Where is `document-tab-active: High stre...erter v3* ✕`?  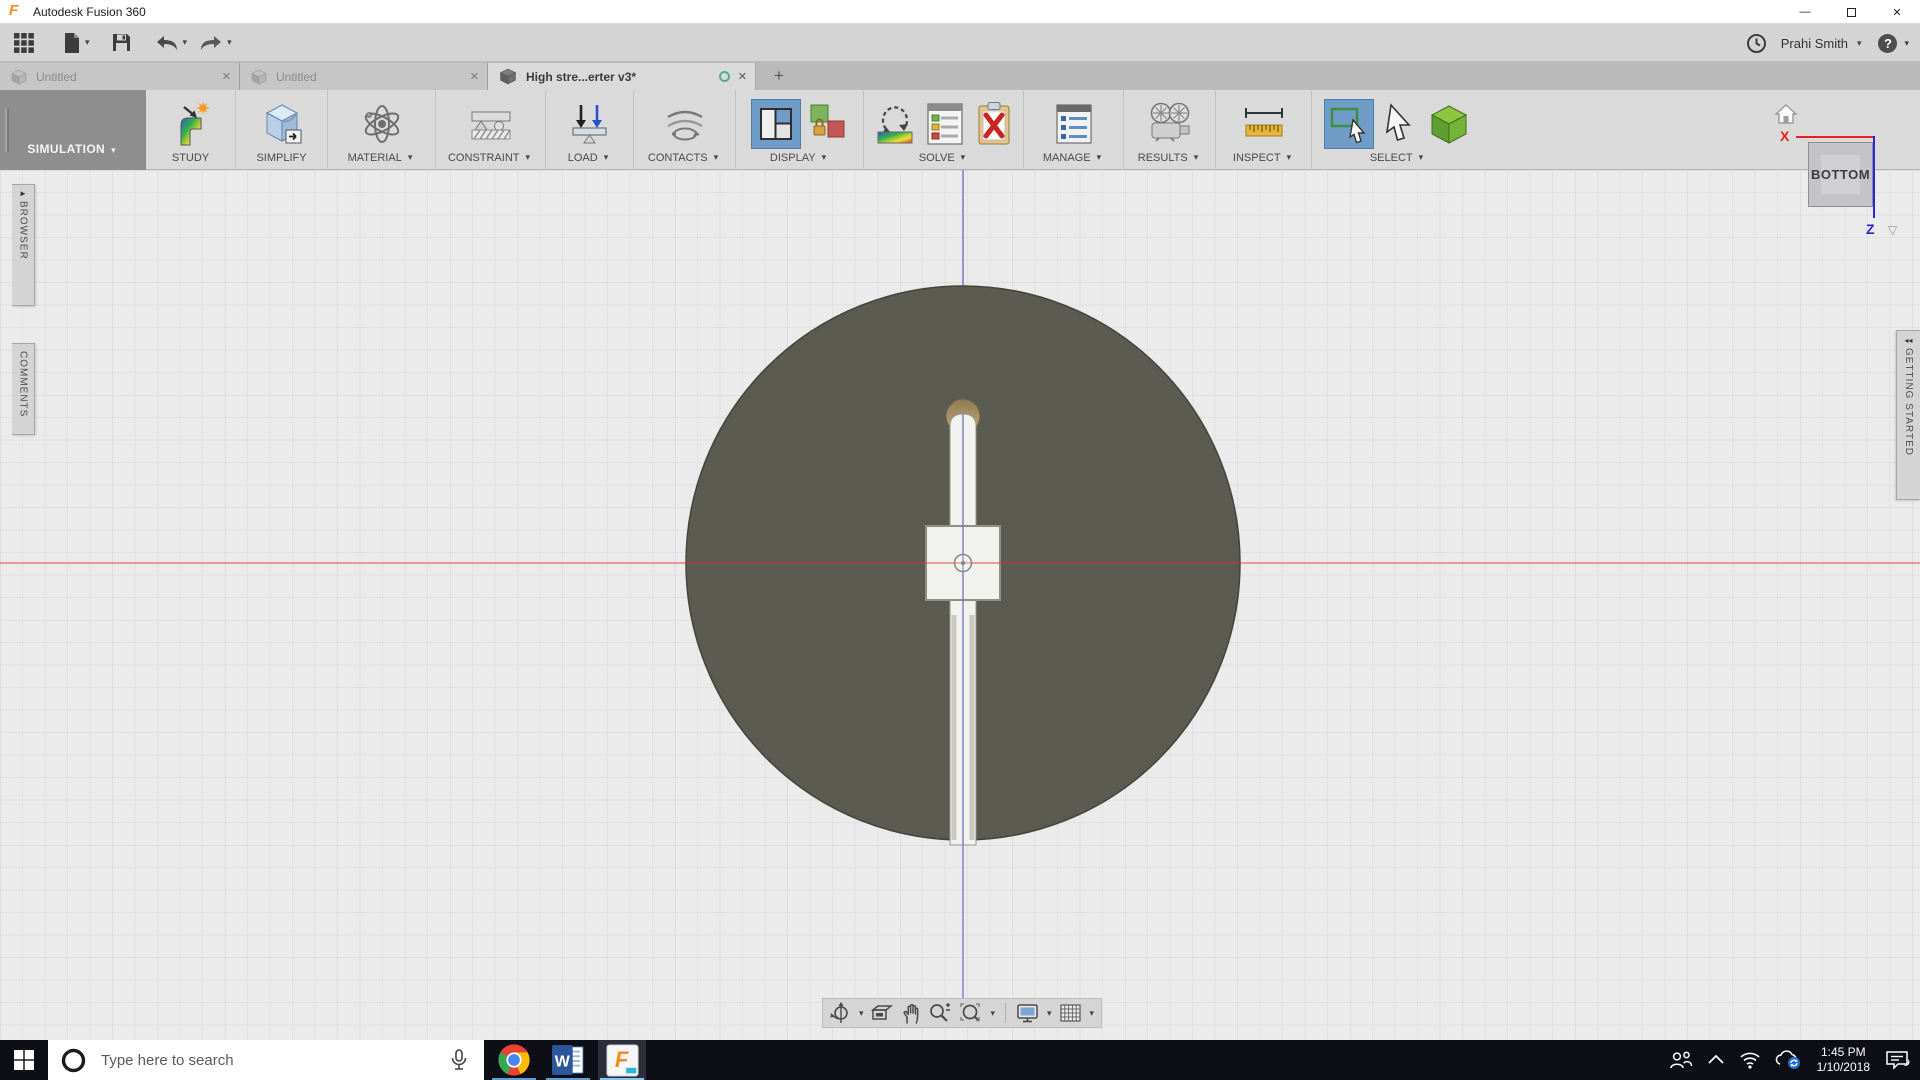
document-tab-active: High stre...erter v3* ✕ is located at coordinates (622, 76).